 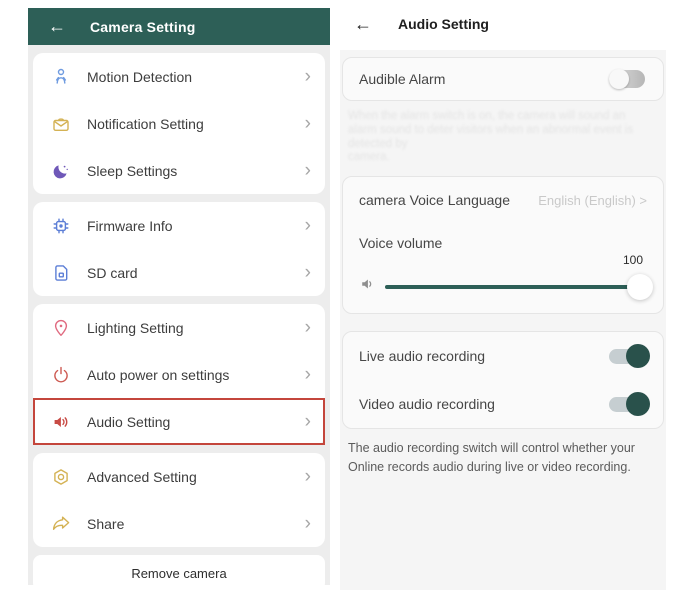 I want to click on camera-setting-header: ← Camera Setting, so click(x=179, y=26).